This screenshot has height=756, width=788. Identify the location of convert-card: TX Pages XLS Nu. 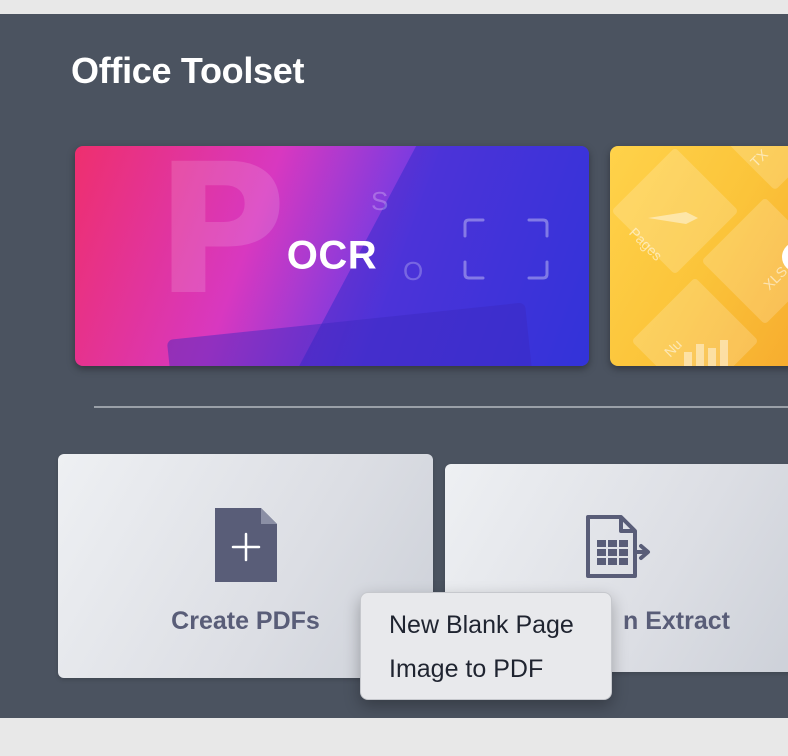
(699, 256).